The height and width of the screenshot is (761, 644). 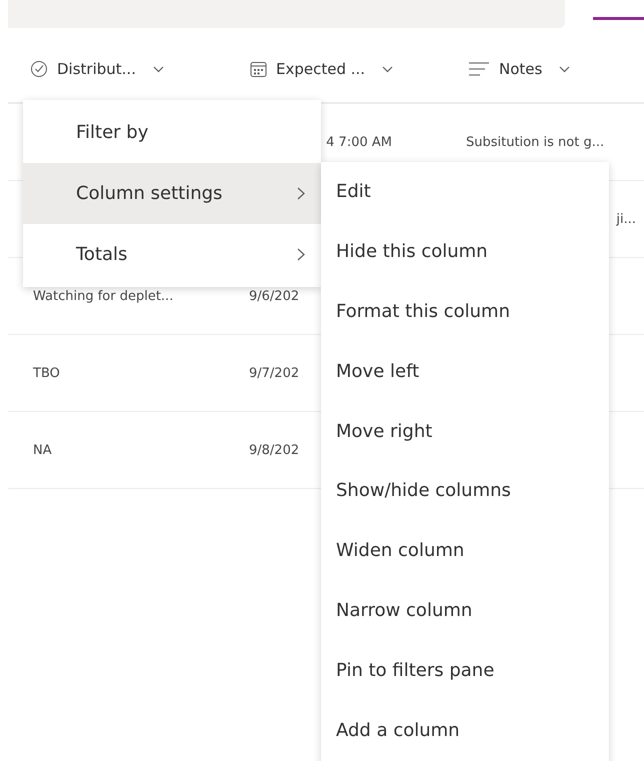 What do you see at coordinates (274, 296) in the screenshot?
I see `table-cell: 9/6/202` at bounding box center [274, 296].